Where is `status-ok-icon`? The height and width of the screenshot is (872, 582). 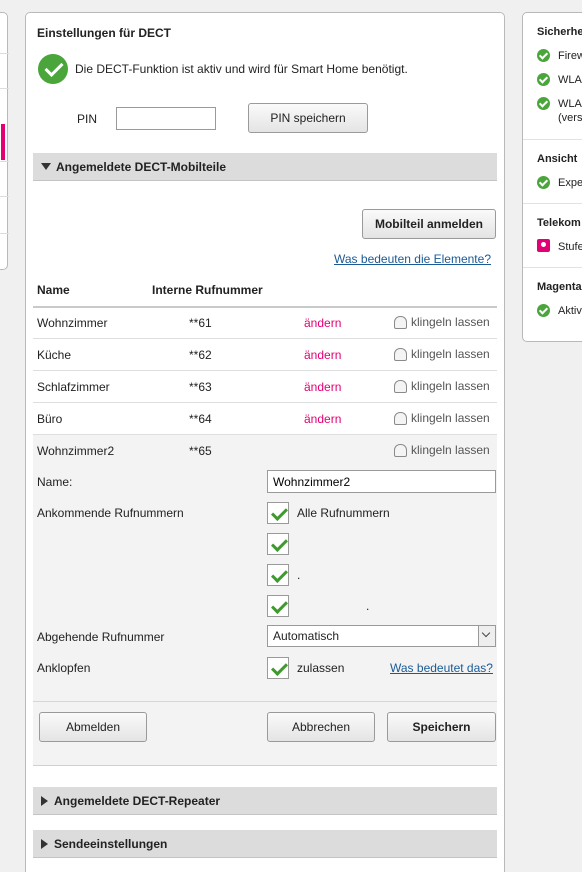
status-ok-icon is located at coordinates (53, 69).